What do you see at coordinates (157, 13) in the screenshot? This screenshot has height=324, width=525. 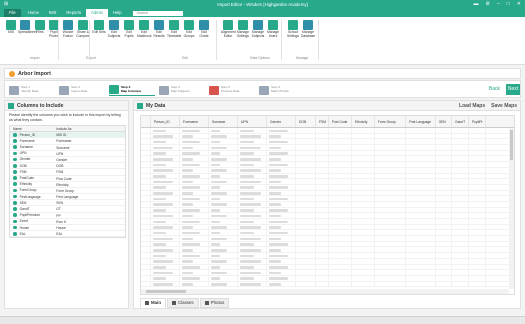 I see `search-input: Search` at bounding box center [157, 13].